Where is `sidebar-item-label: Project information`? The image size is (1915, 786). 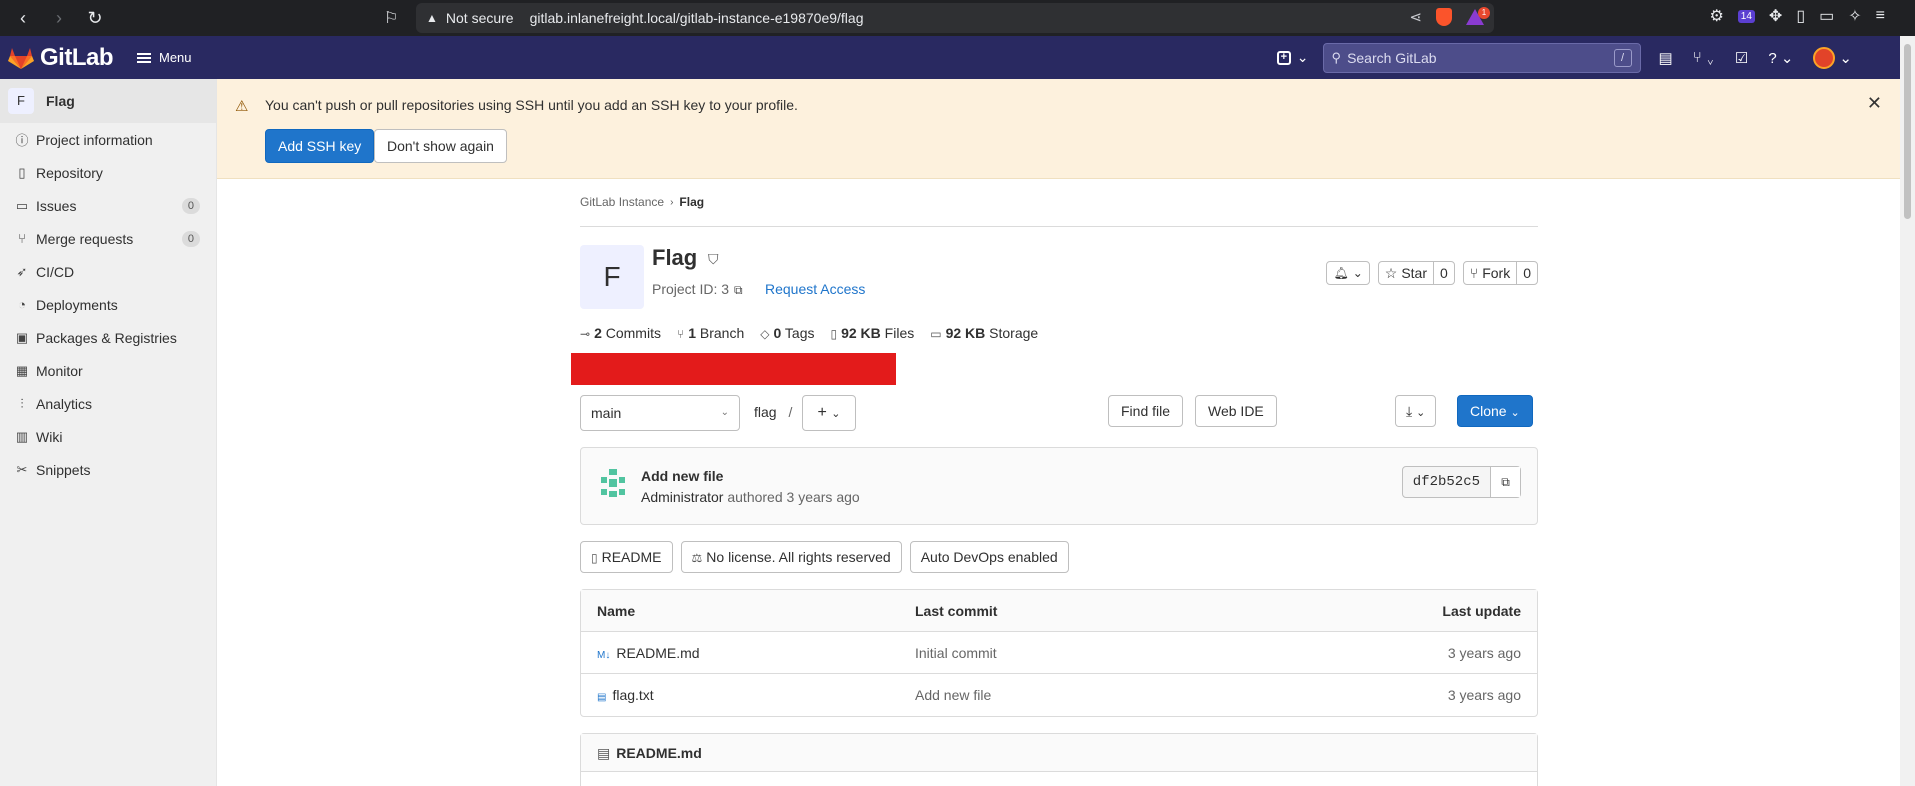
sidebar-item-label: Project information is located at coordinates (94, 139).